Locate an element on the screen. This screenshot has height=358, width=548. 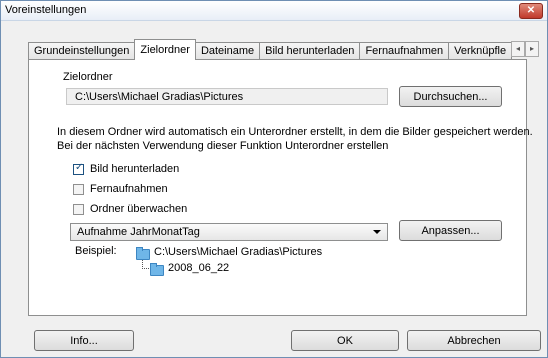
tab-zielordner: Zielordner is located at coordinates (165, 49).